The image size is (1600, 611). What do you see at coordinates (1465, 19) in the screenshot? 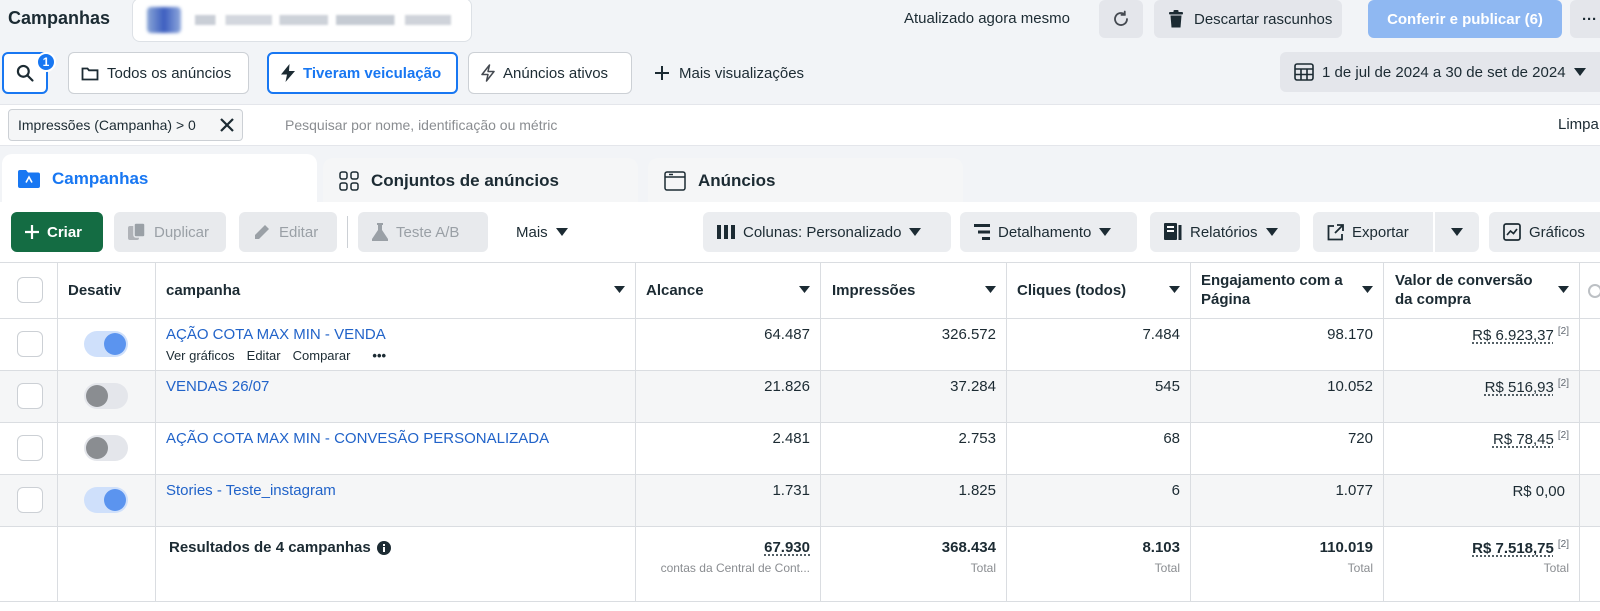
I see `review-publish-button: Conferir e publicar (6)` at bounding box center [1465, 19].